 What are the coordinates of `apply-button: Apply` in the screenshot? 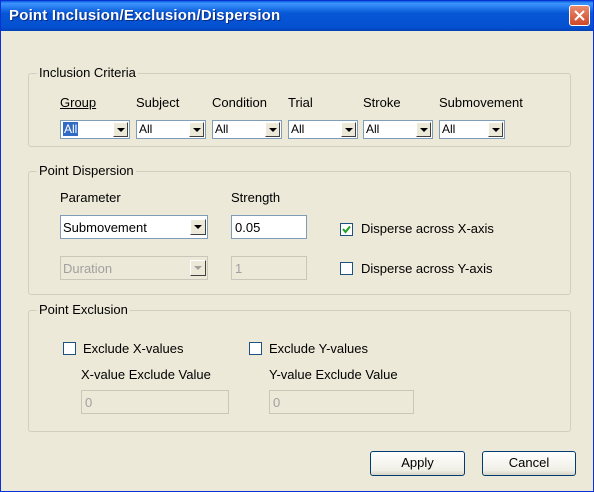 It's located at (417, 463).